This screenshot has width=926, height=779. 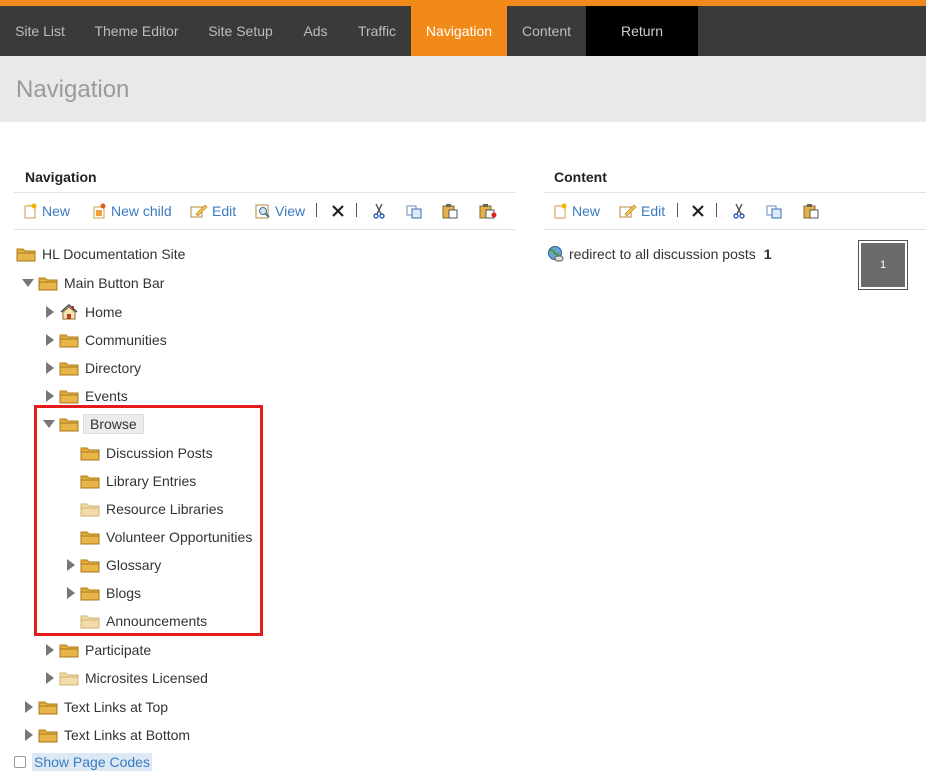 I want to click on content-paste-button, so click(x=811, y=211).